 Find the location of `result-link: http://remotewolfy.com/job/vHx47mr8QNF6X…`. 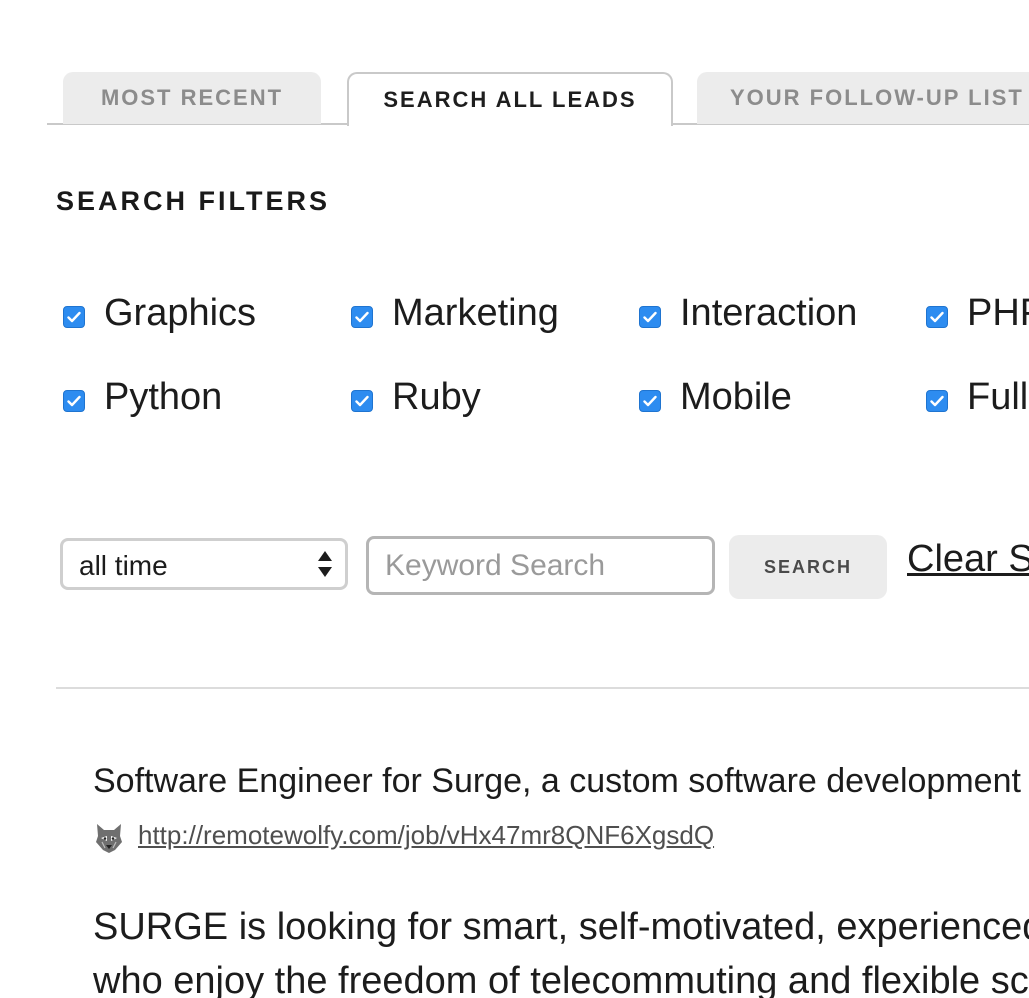

result-link: http://remotewolfy.com/job/vHx47mr8QNF6X… is located at coordinates (426, 835).